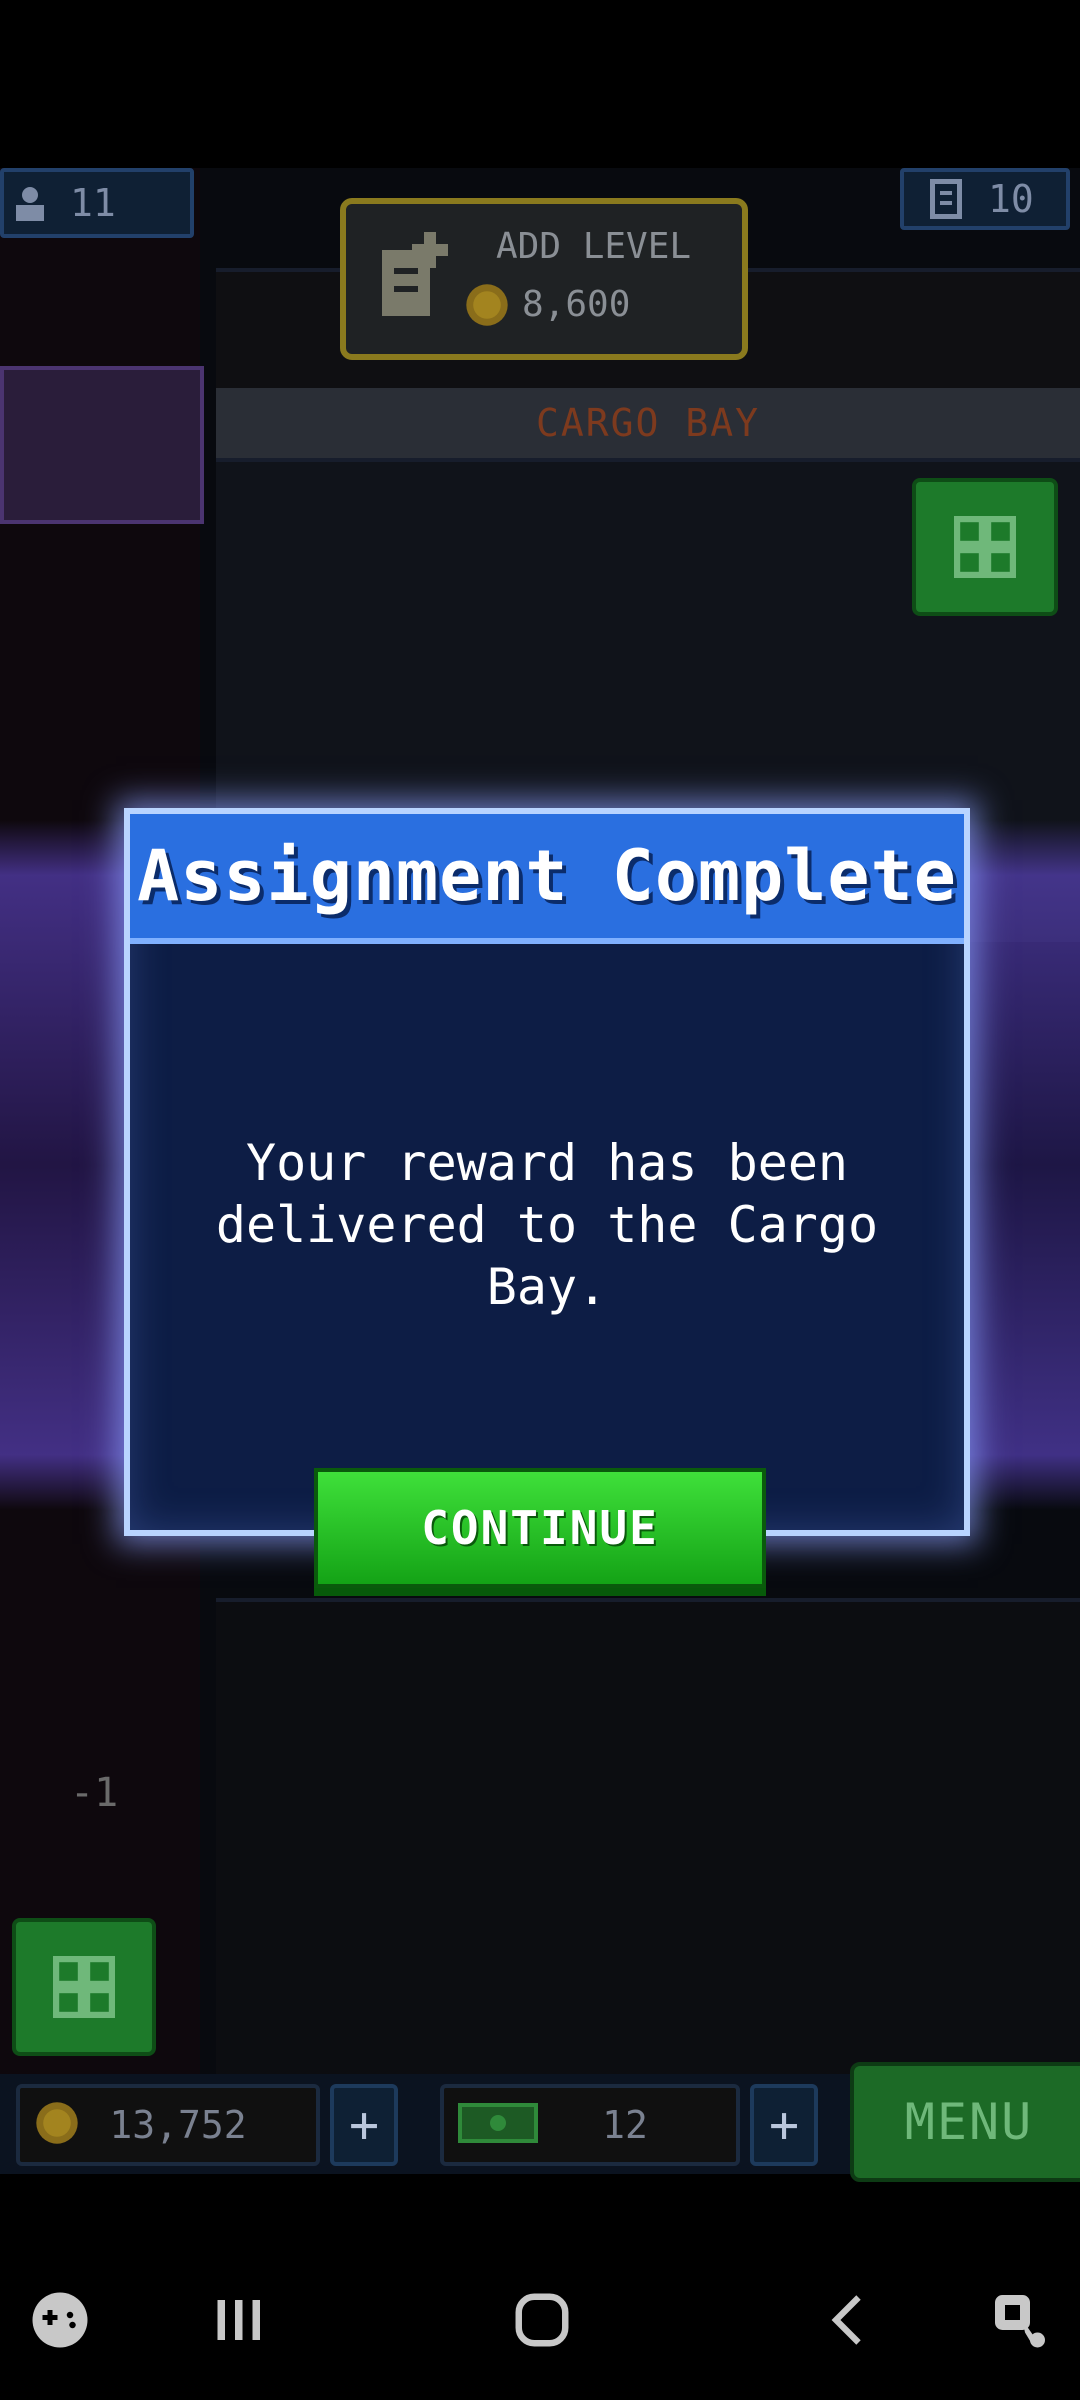 Image resolution: width=1080 pixels, height=2400 pixels. What do you see at coordinates (625, 2125) in the screenshot?
I see `bux-value: 12` at bounding box center [625, 2125].